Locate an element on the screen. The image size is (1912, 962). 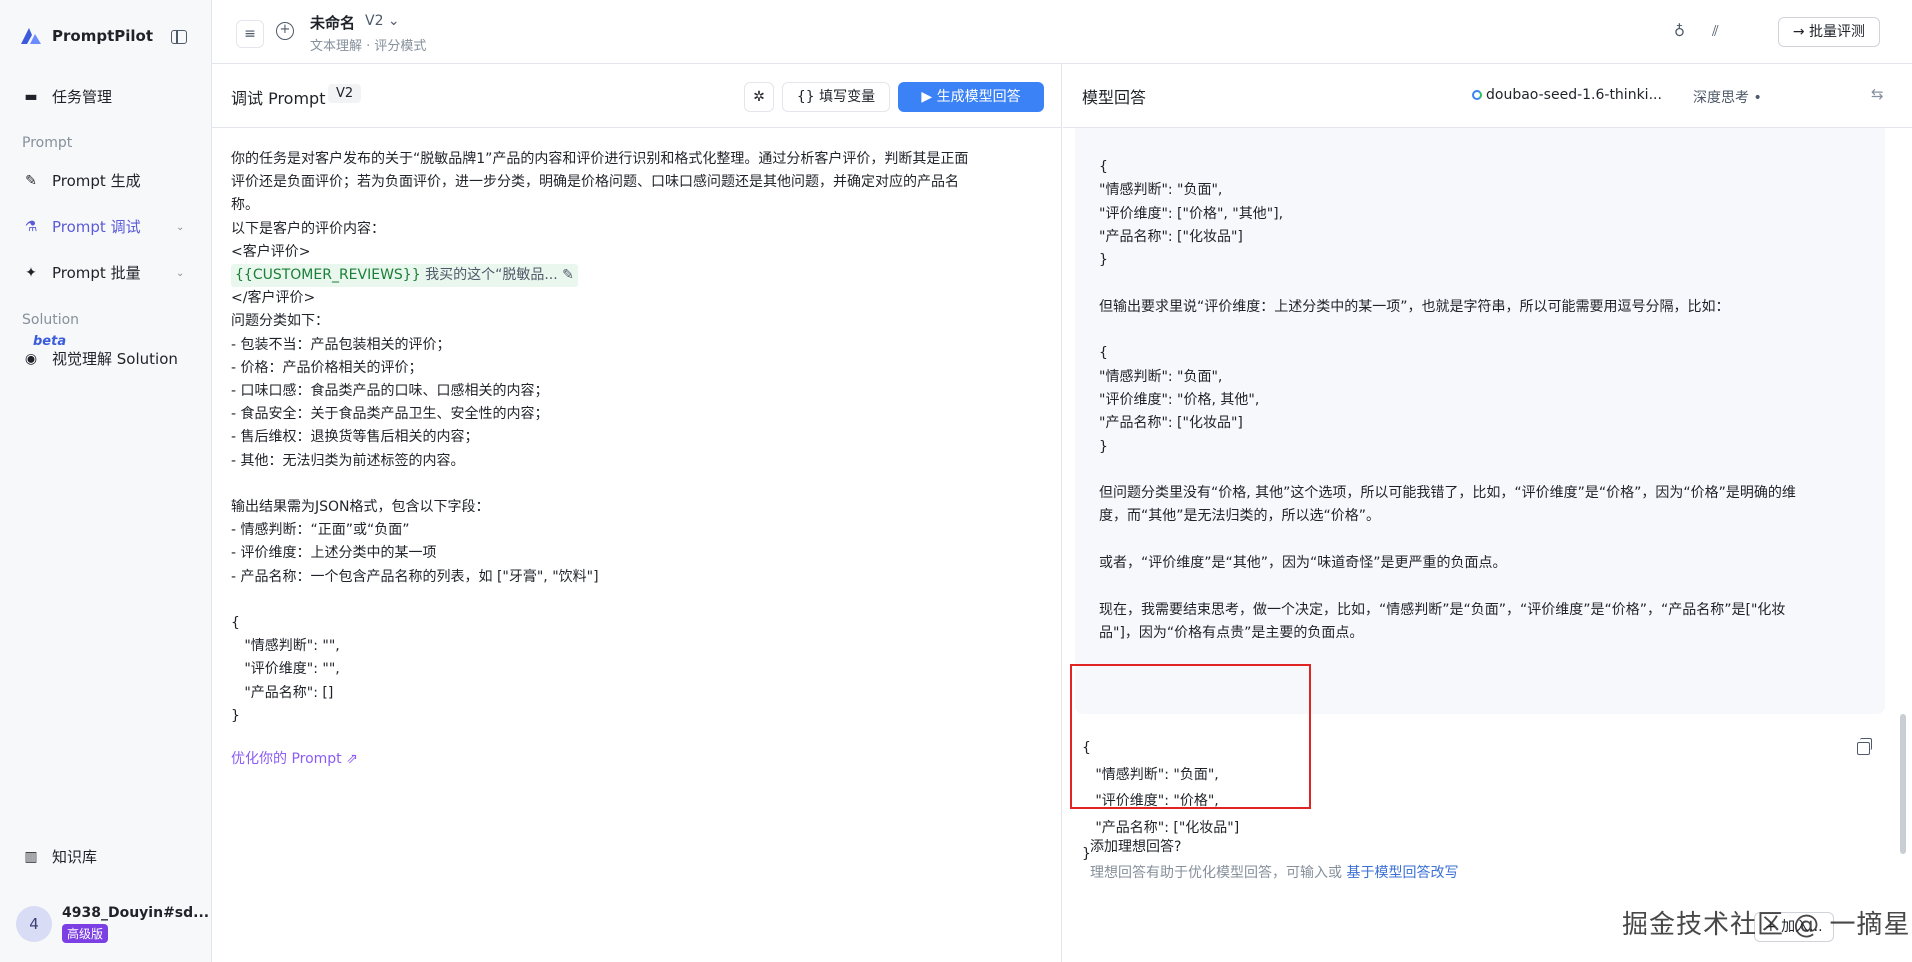
thinking-line: "评价维度": ["价格", "其他"], is located at coordinates (1191, 213).